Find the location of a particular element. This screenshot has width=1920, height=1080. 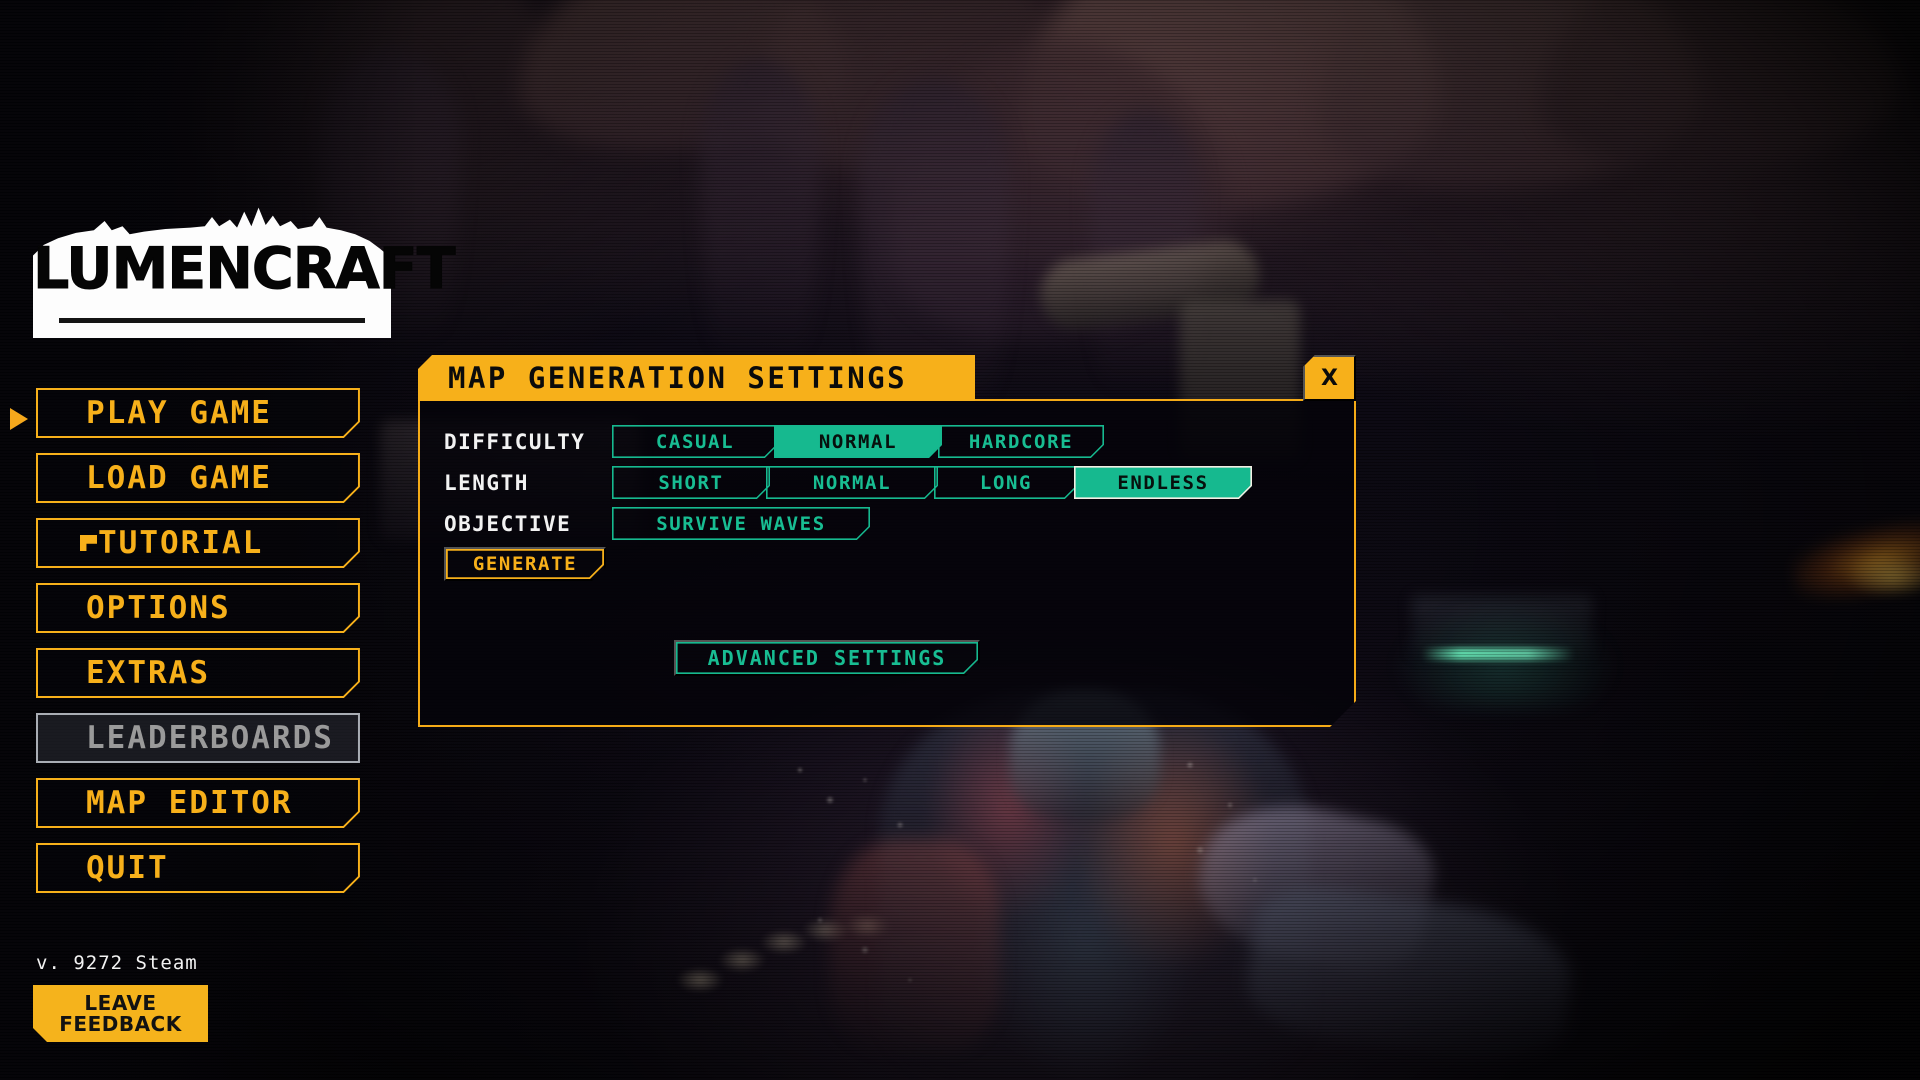

background-teal-light is located at coordinates (1498, 654).